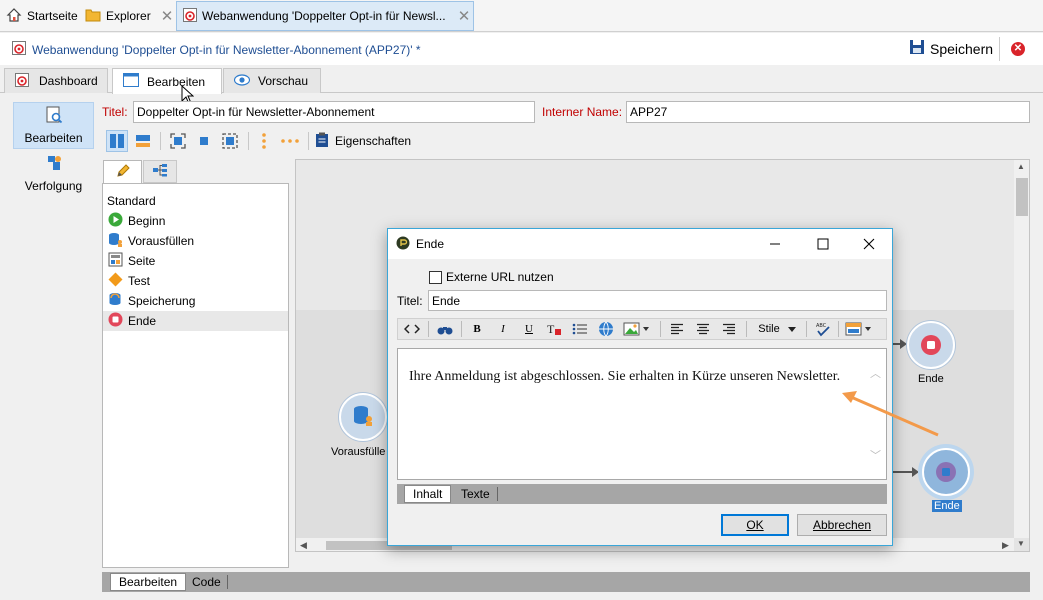 Image resolution: width=1043 pixels, height=600 pixels. What do you see at coordinates (491, 277) in the screenshot?
I see `external-url-checkbox-row: Externe URL nutzen` at bounding box center [491, 277].